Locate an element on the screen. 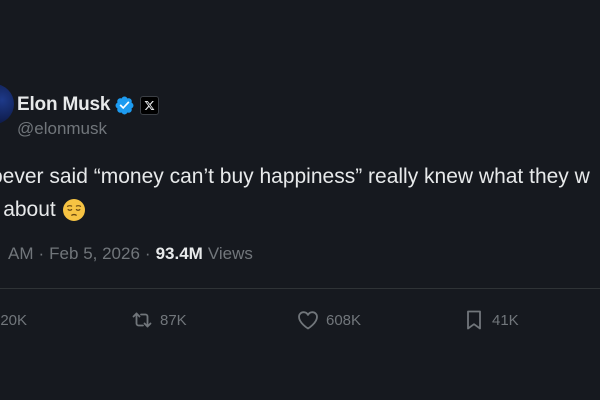  tweet-date: Feb 5, 2026 is located at coordinates (94, 254).